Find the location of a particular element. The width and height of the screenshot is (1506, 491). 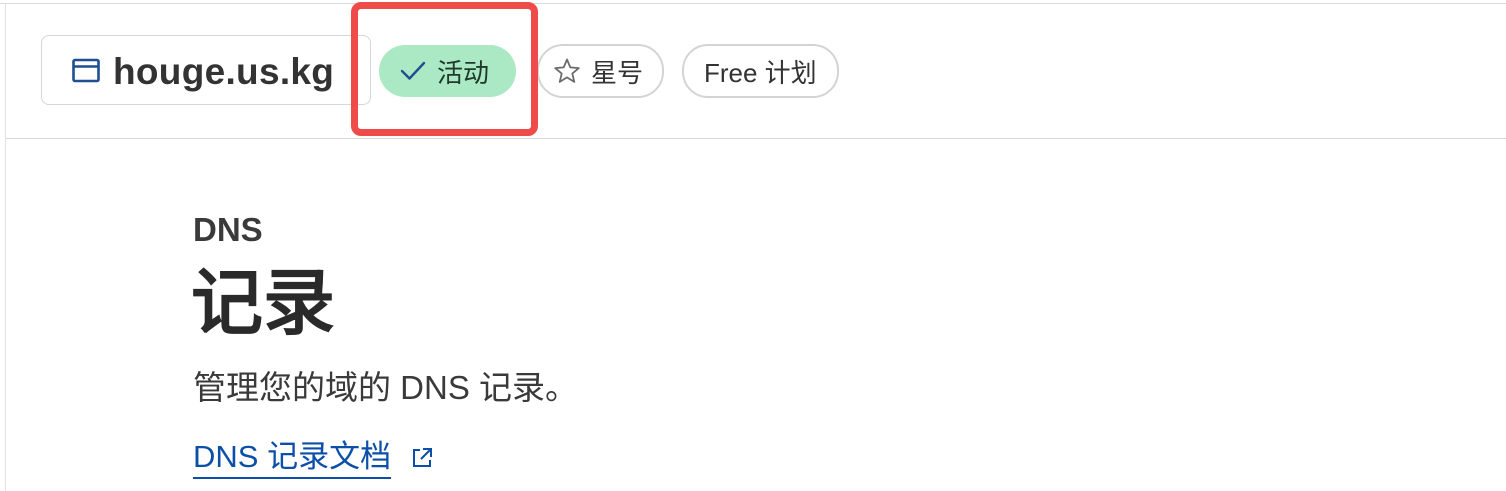

domain-name: houge.us.kg is located at coordinates (224, 71).